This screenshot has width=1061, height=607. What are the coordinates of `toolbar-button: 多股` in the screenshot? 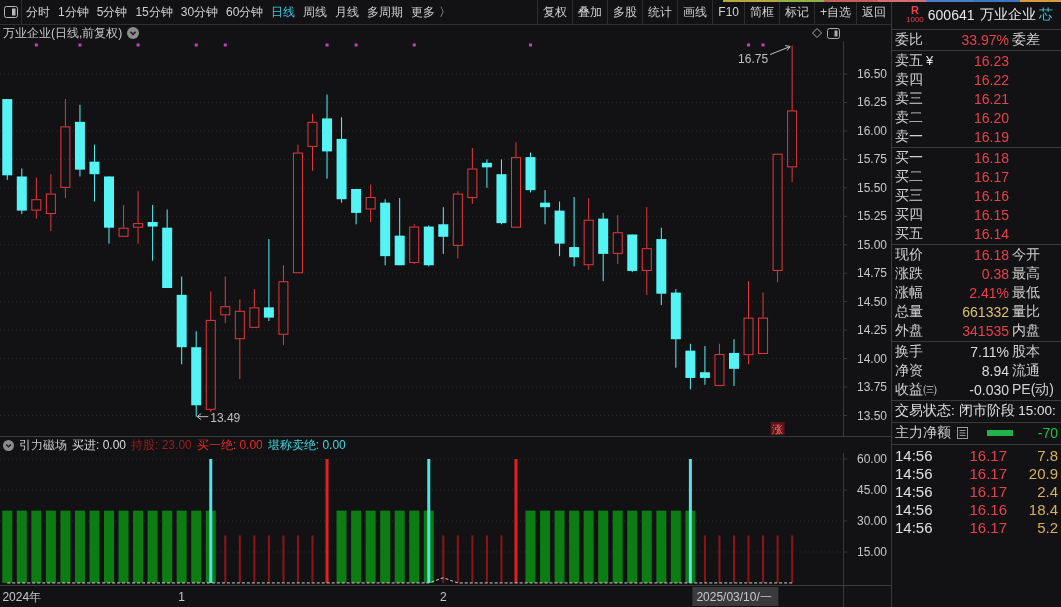 It's located at (625, 12).